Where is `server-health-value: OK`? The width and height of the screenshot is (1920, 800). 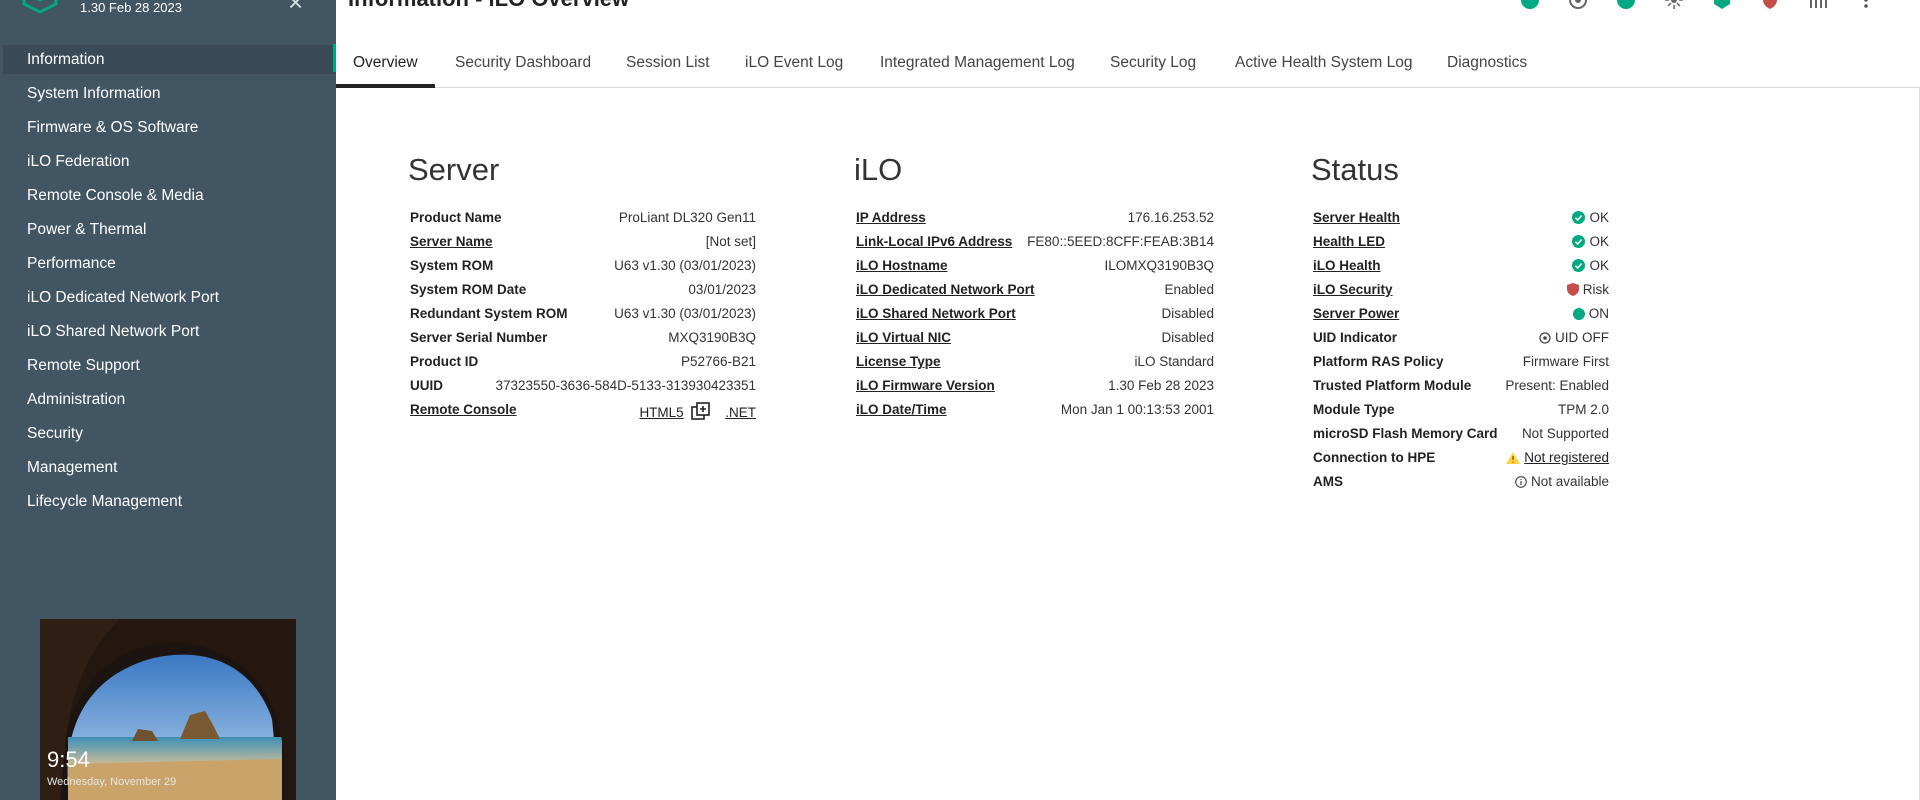
server-health-value: OK is located at coordinates (1599, 217).